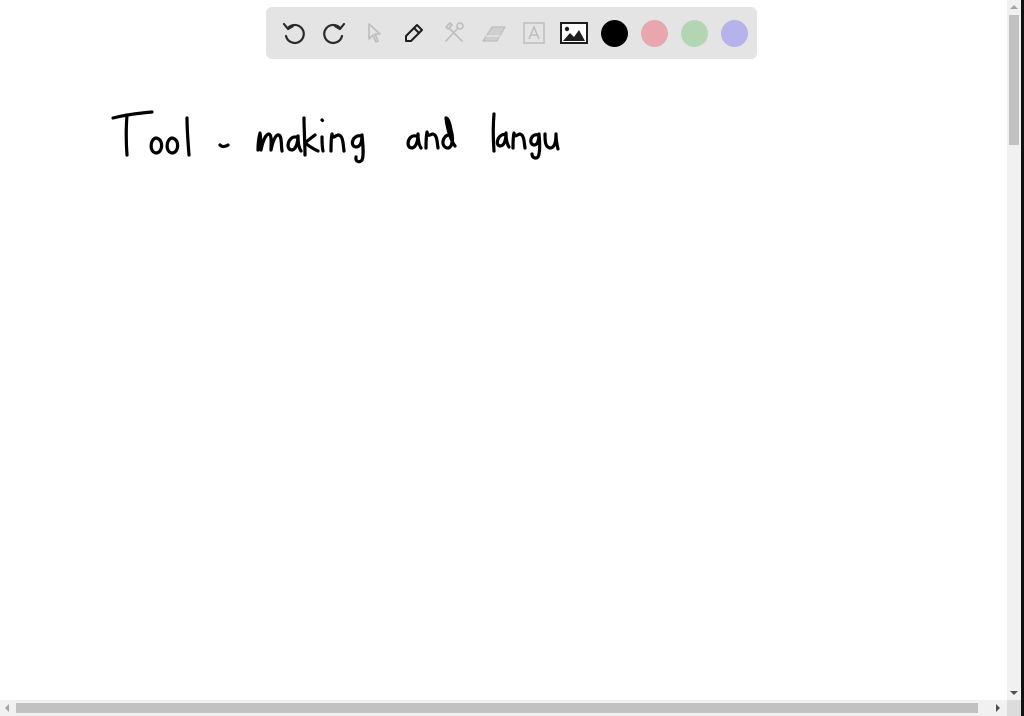 This screenshot has width=1024, height=716. Describe the element at coordinates (322, 120) in the screenshot. I see `stroke-i1-dot` at that location.